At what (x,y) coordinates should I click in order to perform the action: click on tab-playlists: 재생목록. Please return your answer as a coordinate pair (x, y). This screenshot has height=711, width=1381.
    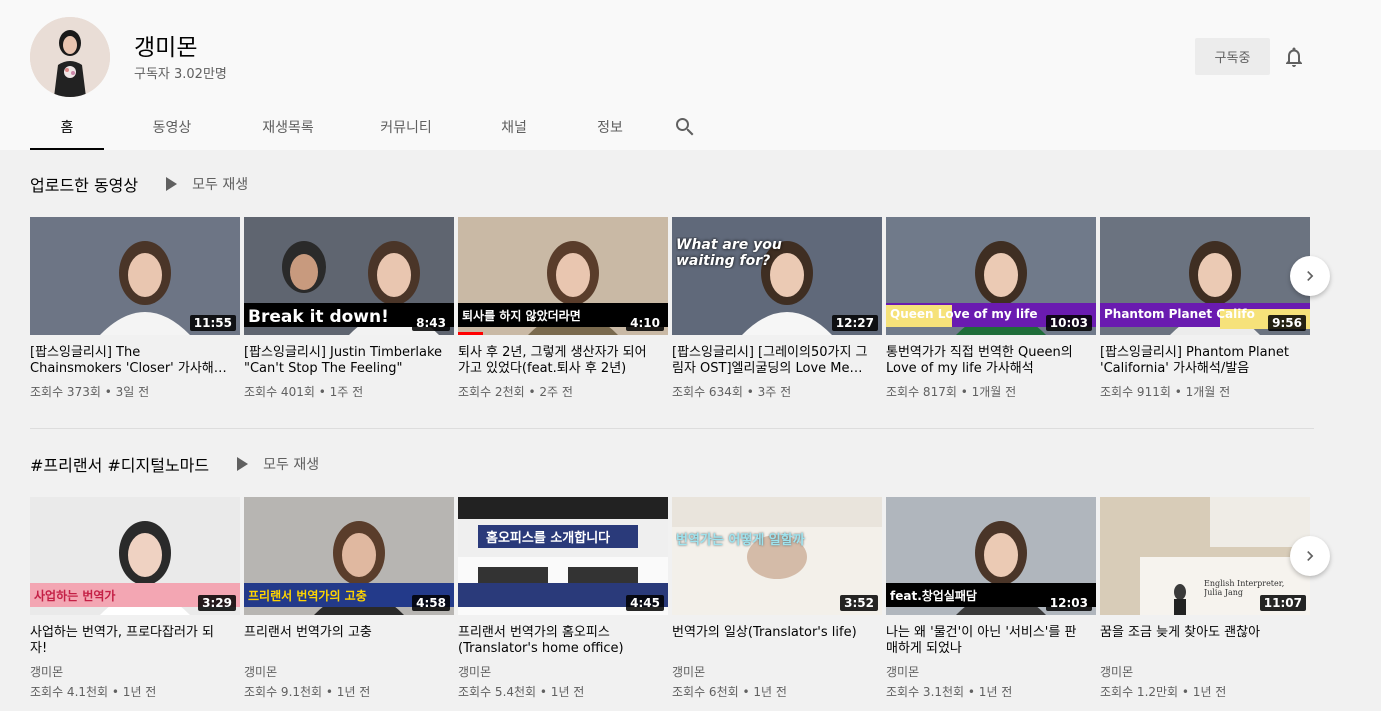
    Looking at the image, I should click on (288, 127).